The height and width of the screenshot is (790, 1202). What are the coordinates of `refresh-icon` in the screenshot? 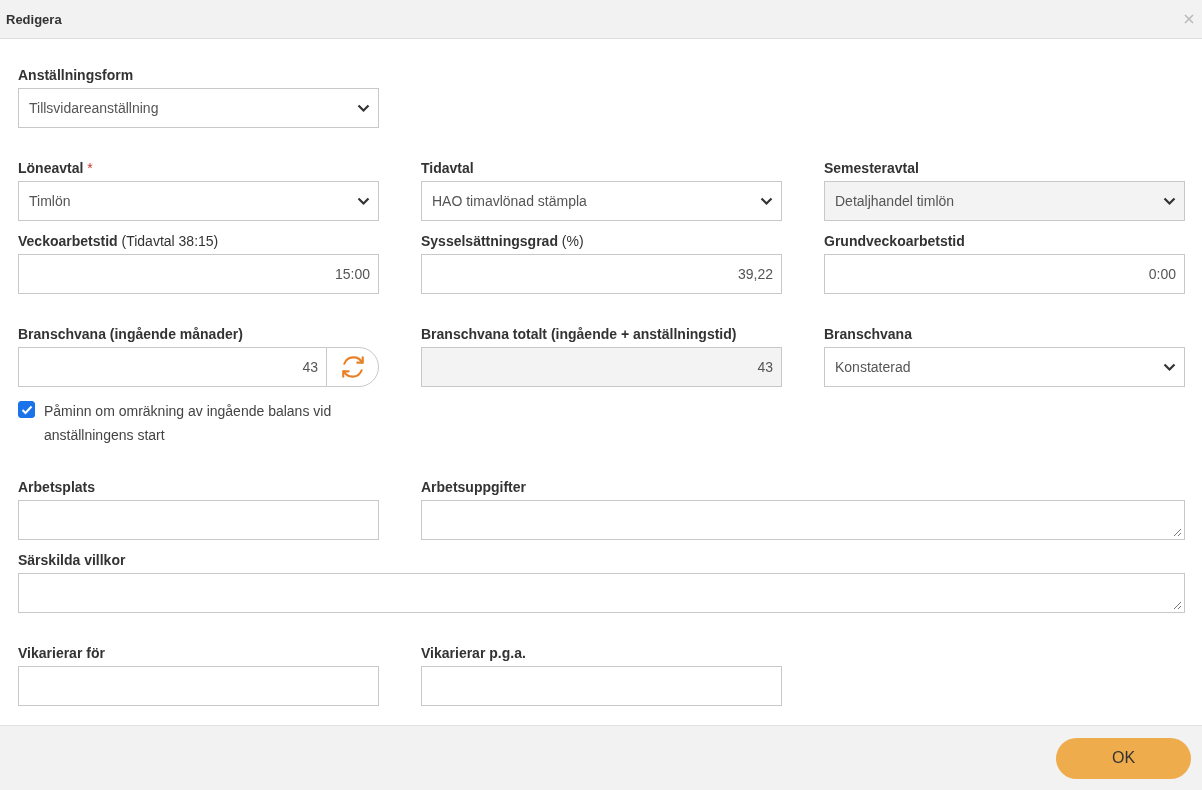 It's located at (352, 367).